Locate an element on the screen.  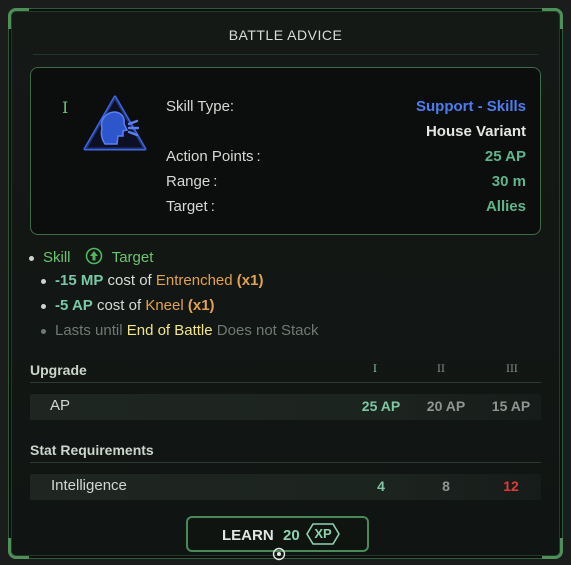
effect-line-ap: -5 AP cost of Kneel (x1) is located at coordinates (128, 305).